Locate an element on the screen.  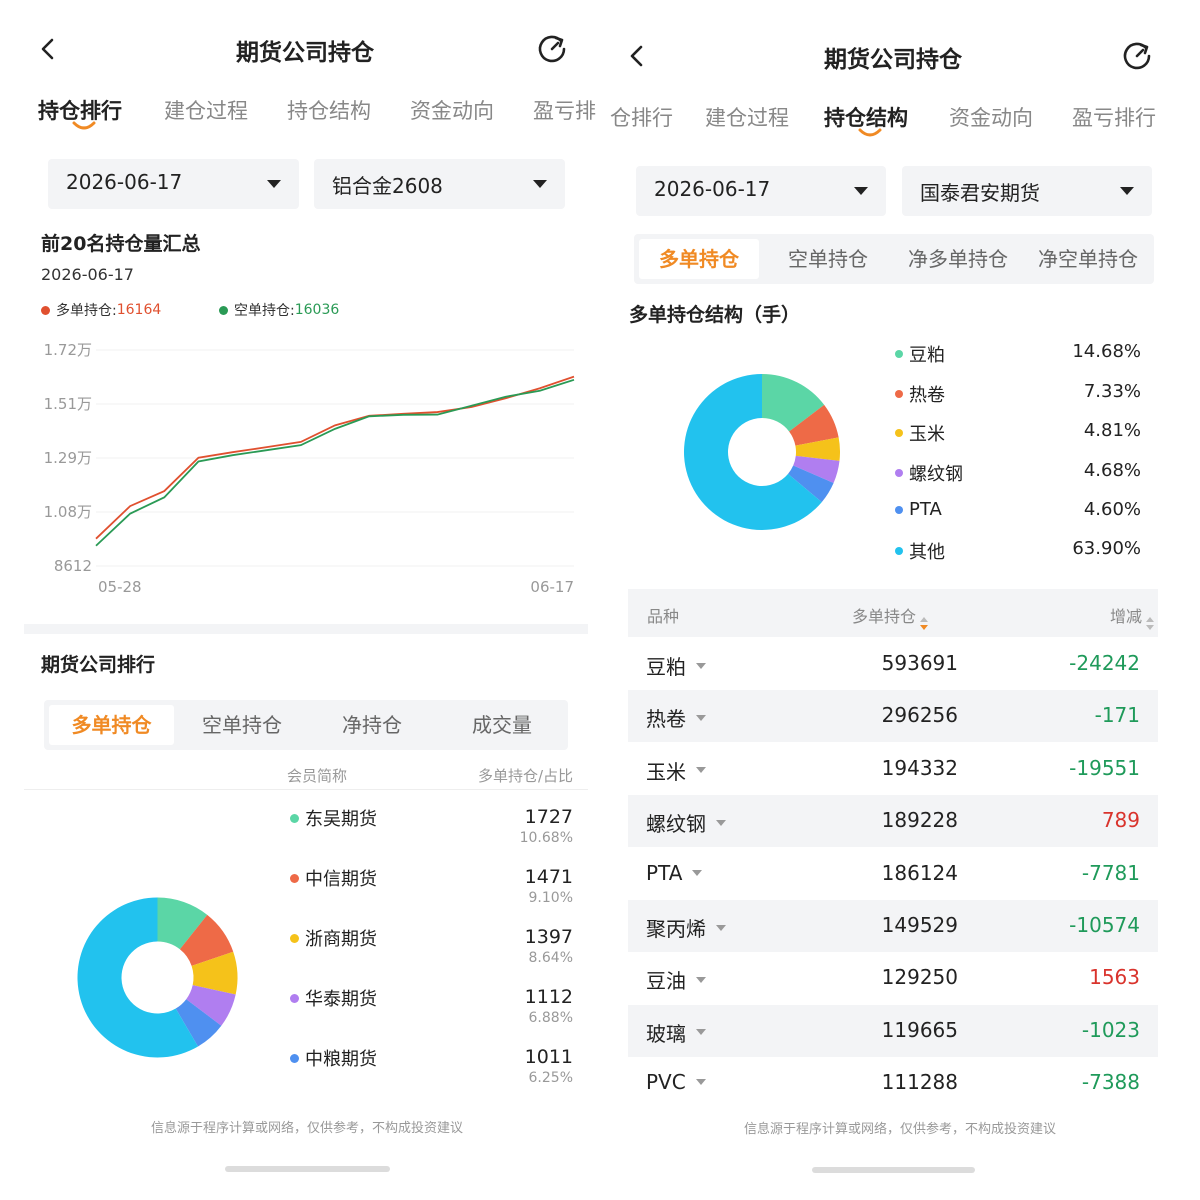
table-row: 豆粕 593691 -24242 is located at coordinates (893, 664).